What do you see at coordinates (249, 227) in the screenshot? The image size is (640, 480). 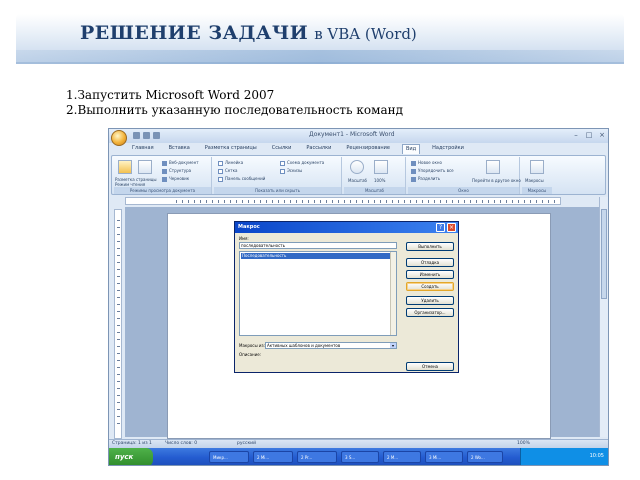 I see `dialog-title: Макрос` at bounding box center [249, 227].